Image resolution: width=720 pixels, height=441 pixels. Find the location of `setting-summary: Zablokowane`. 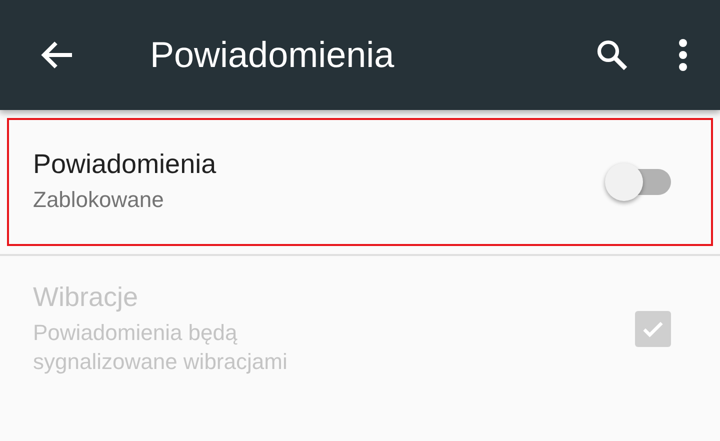

setting-summary: Zablokowane is located at coordinates (99, 200).